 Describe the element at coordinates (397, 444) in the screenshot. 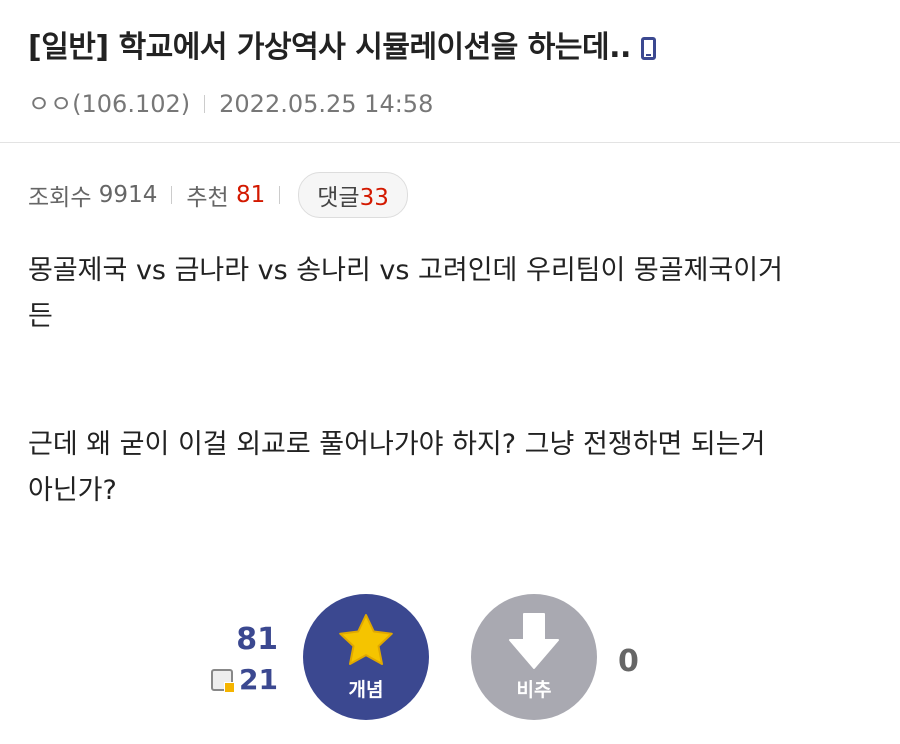

I see `body-line: 근데 왜 굳이 이걸 외교로 풀어나가야 하지? 그냥 전쟁하면 되는거` at that location.